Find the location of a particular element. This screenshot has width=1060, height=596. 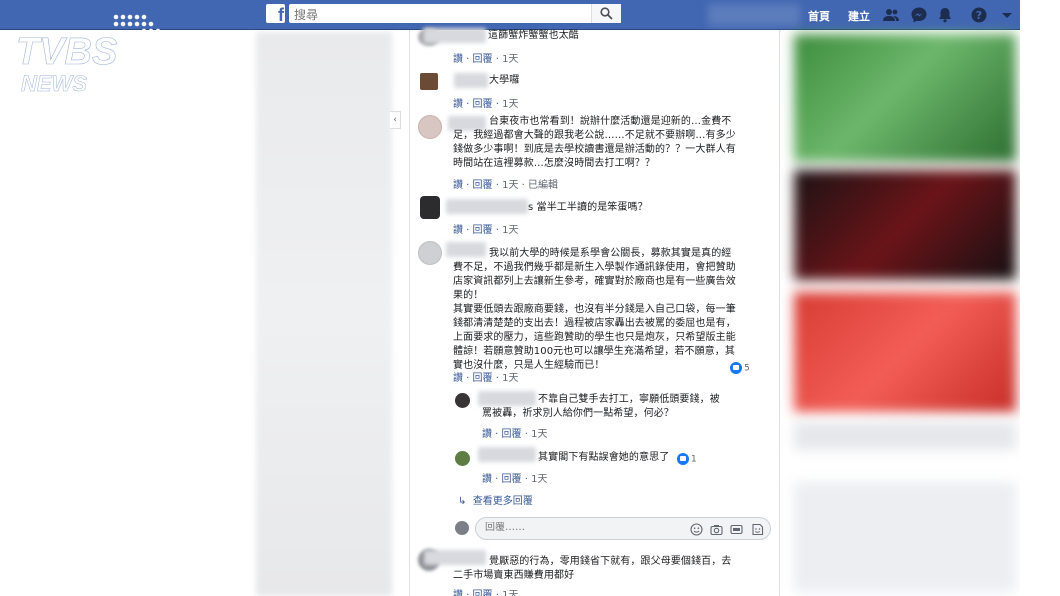

svg-text: NEWS is located at coordinates (54, 83).